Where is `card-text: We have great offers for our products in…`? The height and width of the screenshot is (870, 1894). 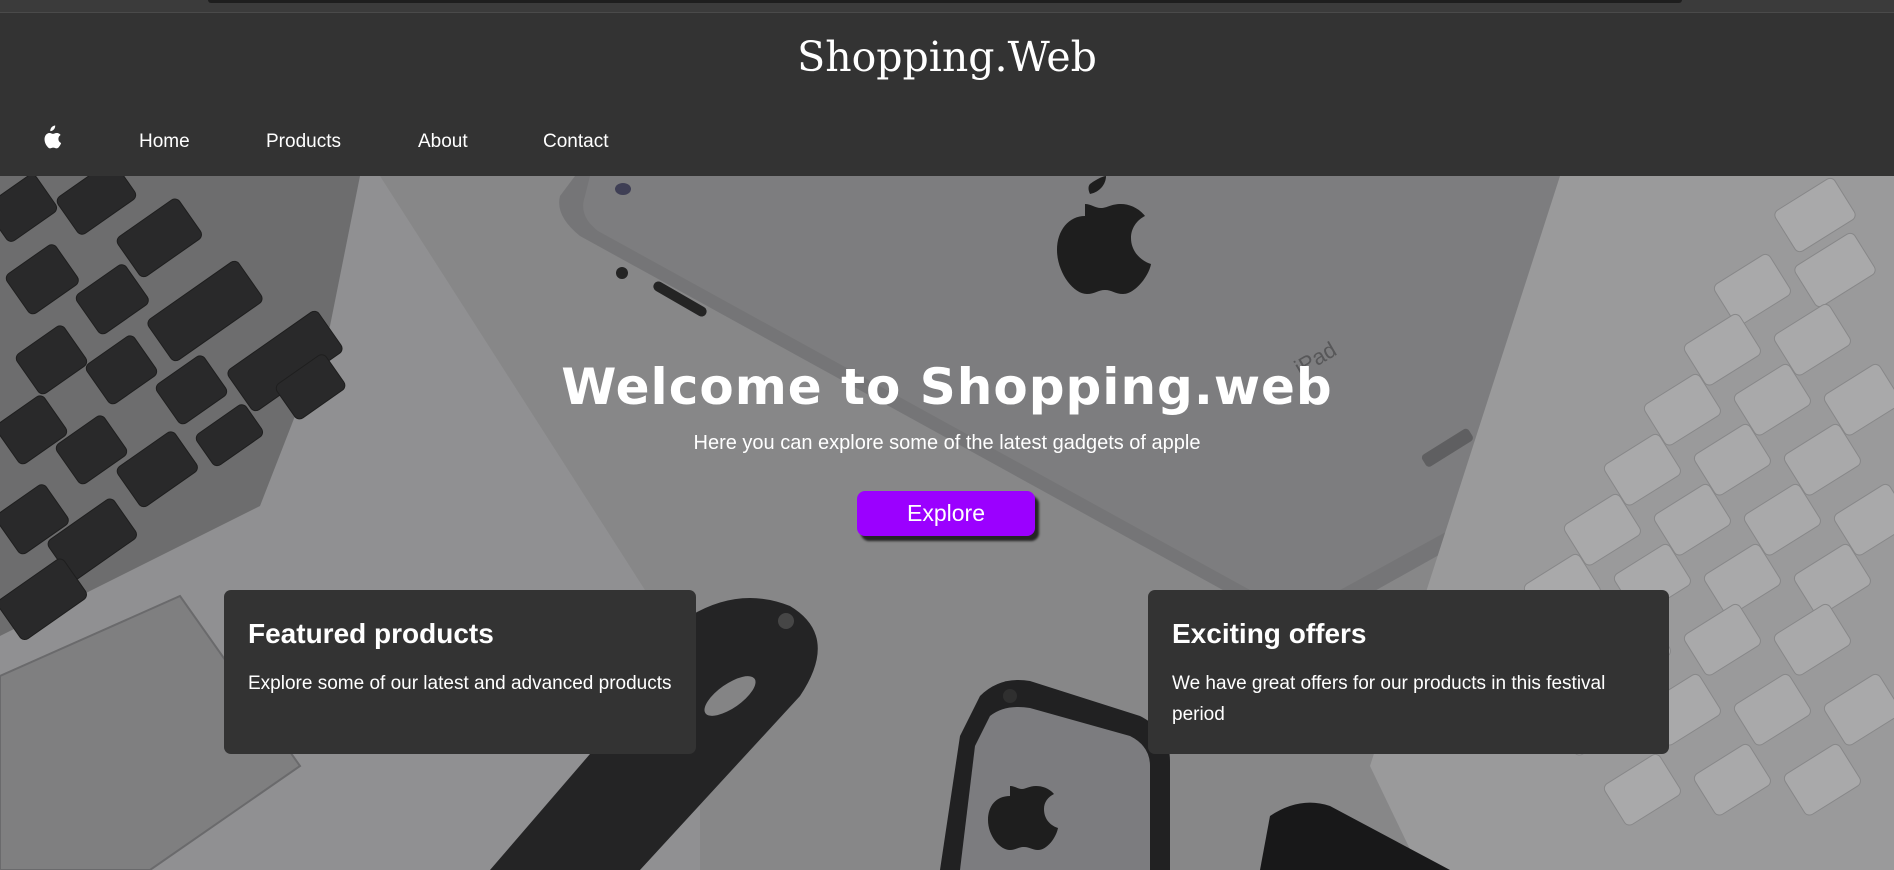
card-text: We have great offers for our products in… is located at coordinates (1389, 699).